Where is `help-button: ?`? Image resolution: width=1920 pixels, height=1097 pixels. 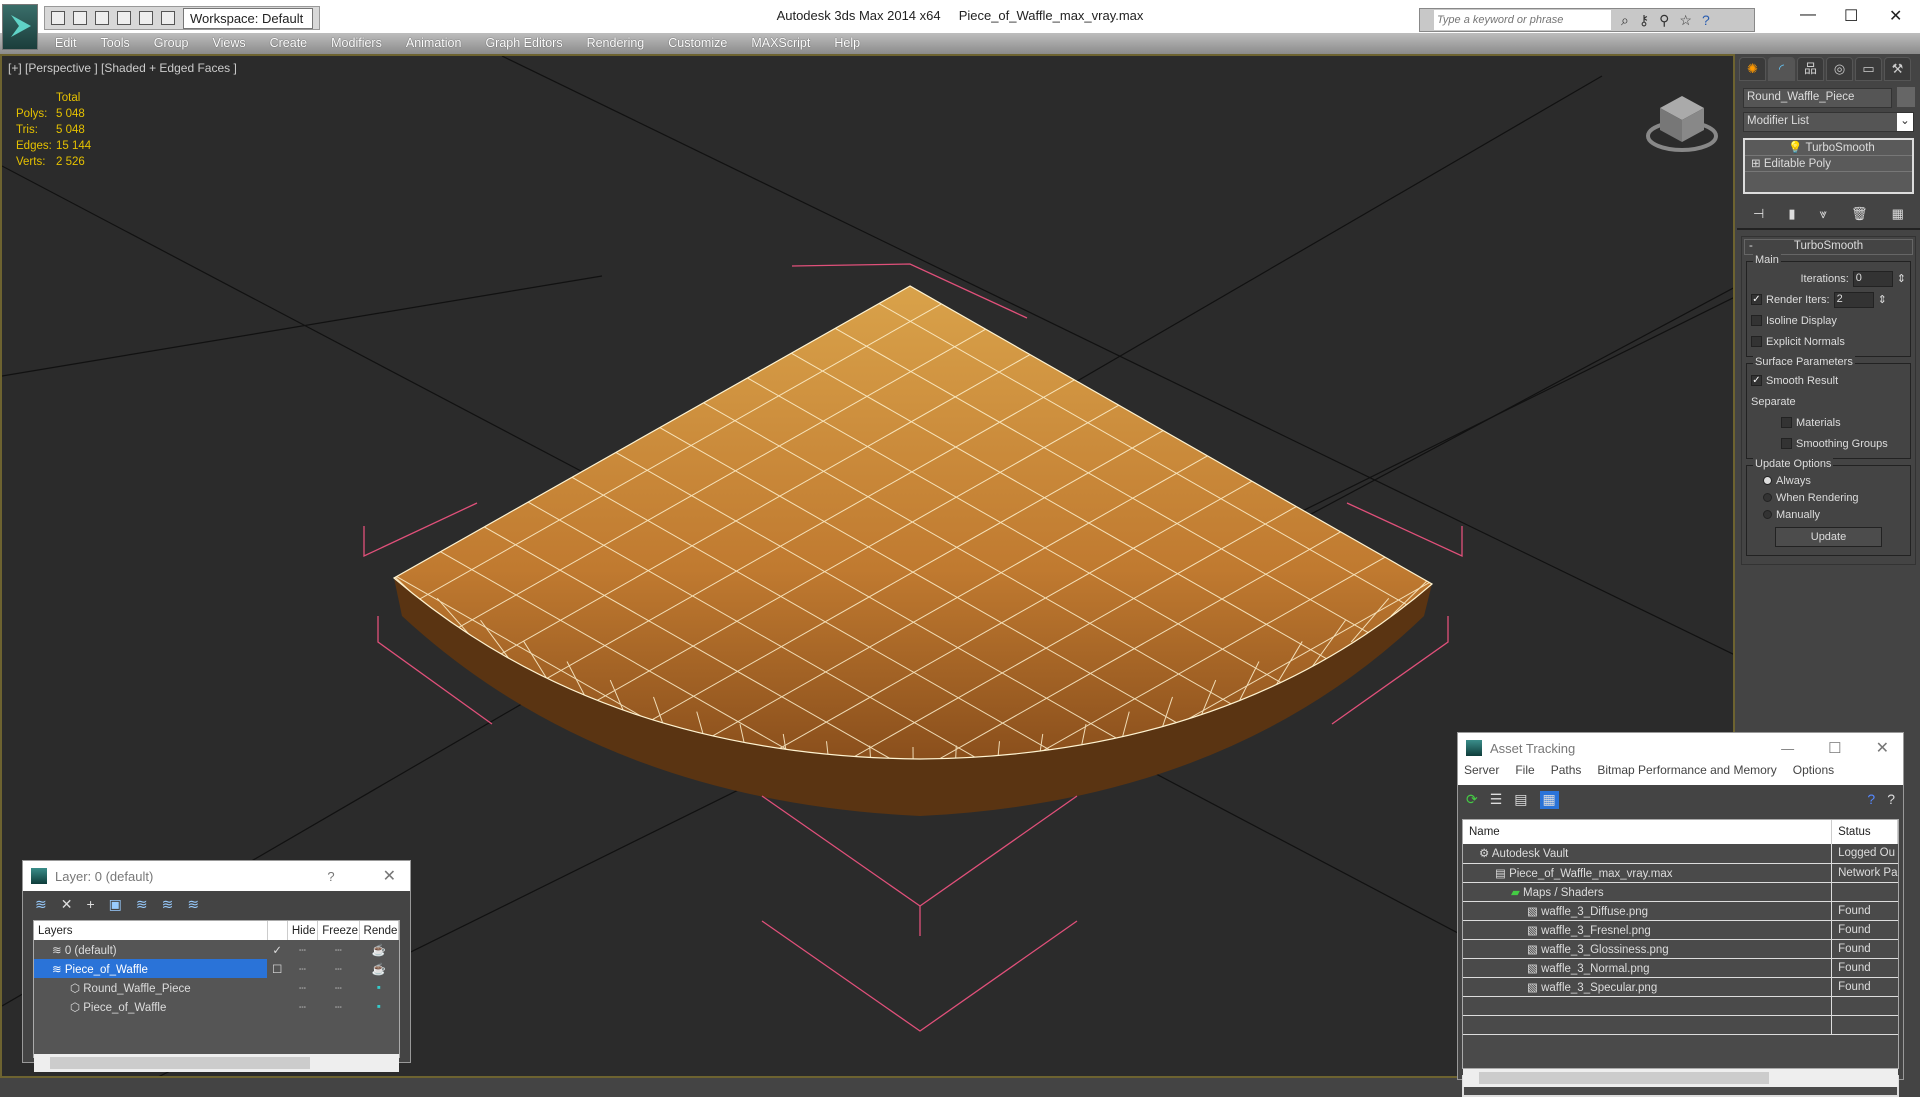
help-button: ? is located at coordinates (330, 876).